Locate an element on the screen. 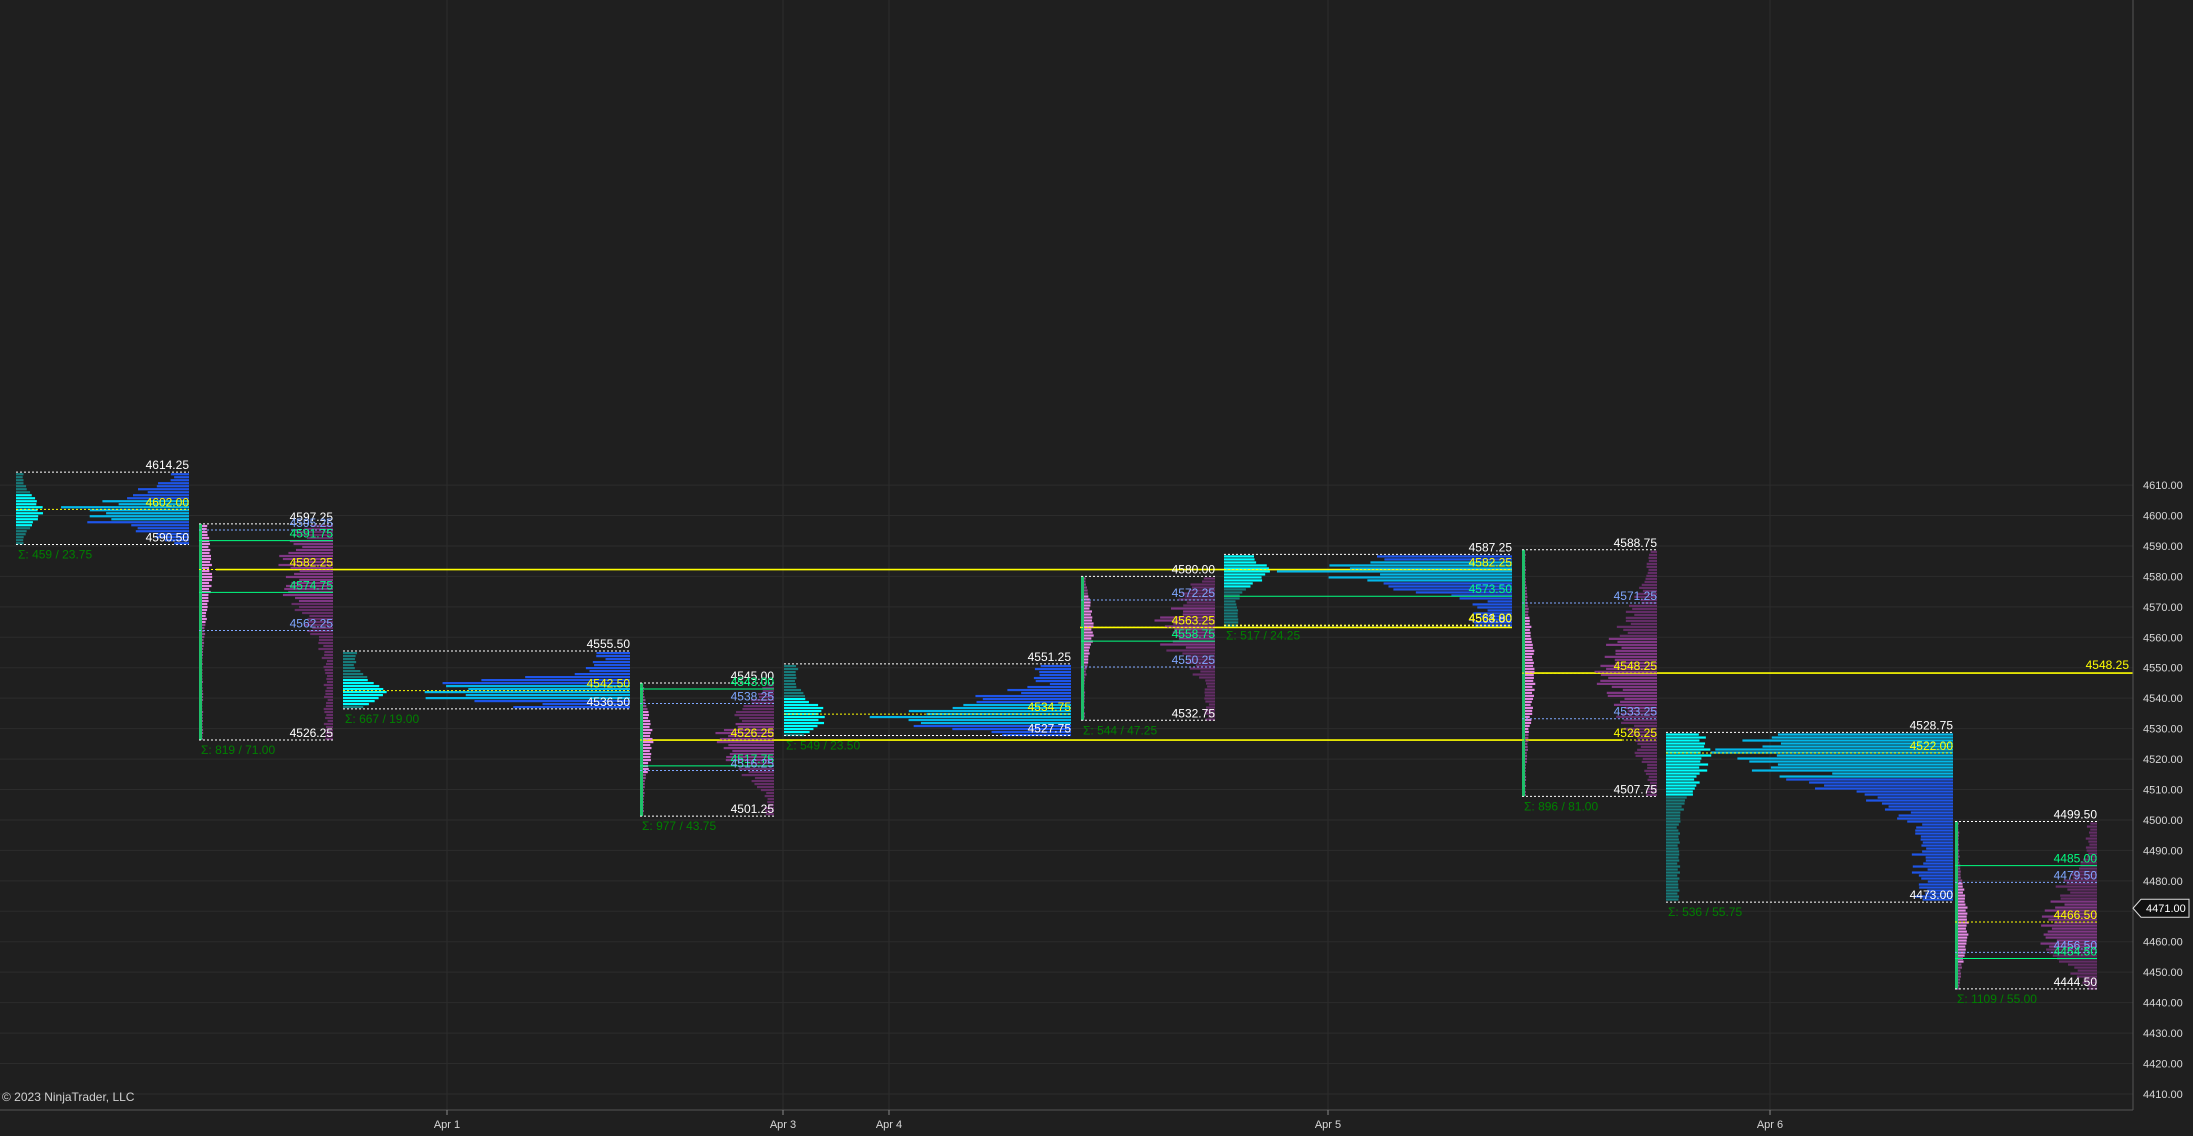 The height and width of the screenshot is (1136, 2193). price-tick-label: 4570.00 is located at coordinates (2163, 608).